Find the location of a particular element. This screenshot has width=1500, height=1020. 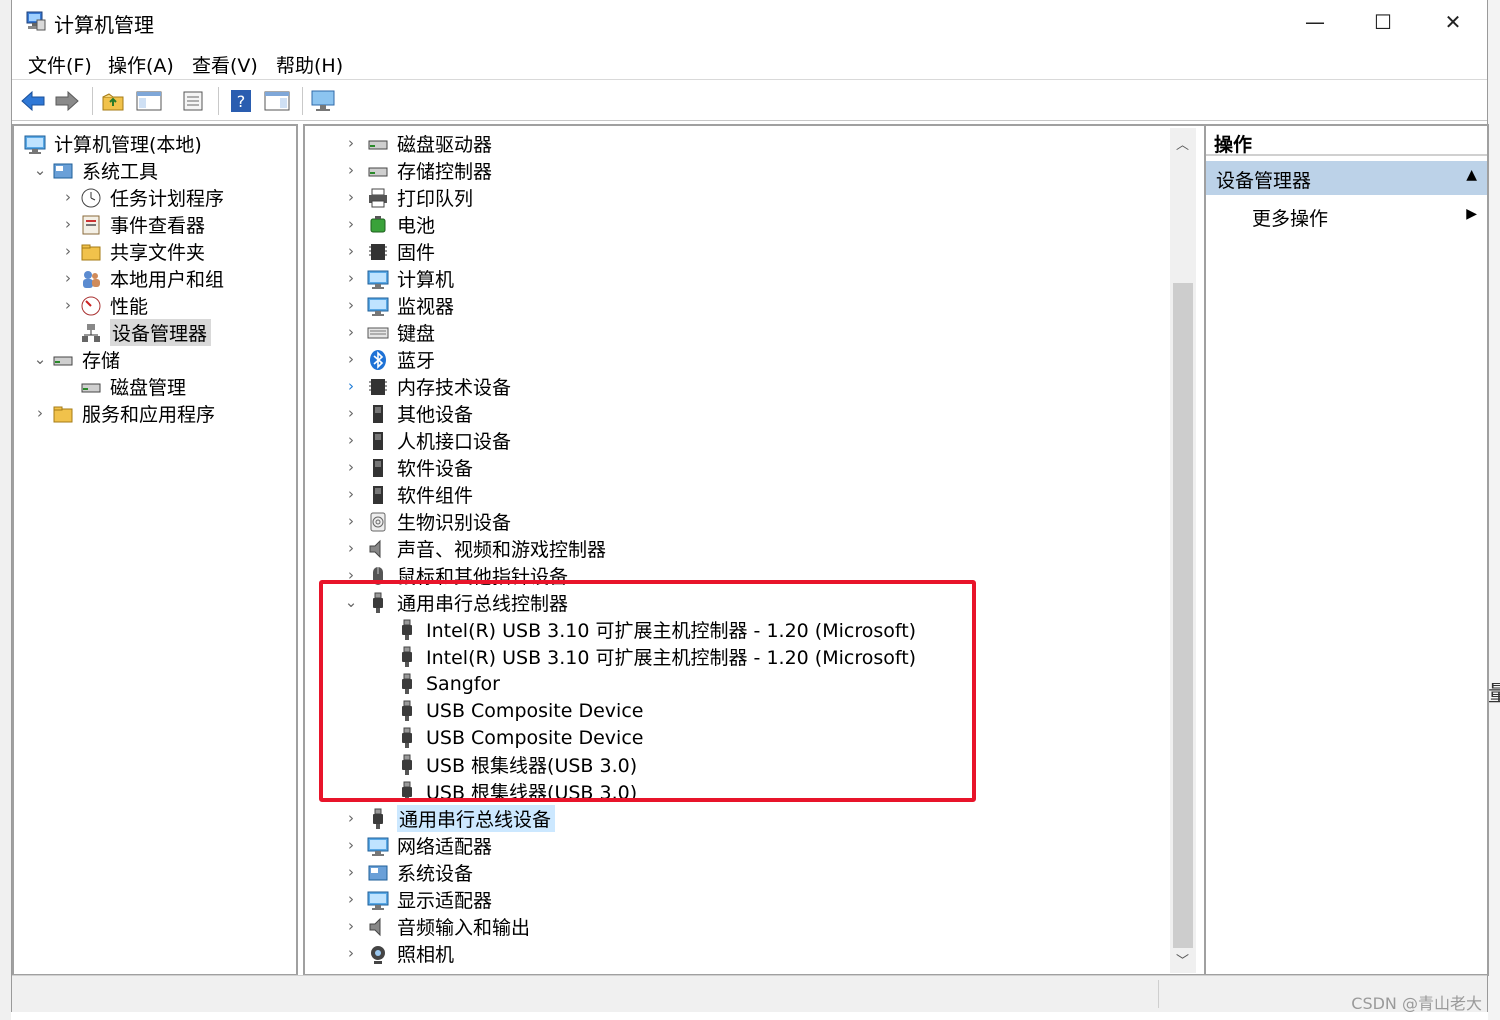

device-category: 照相机 is located at coordinates (410, 953).